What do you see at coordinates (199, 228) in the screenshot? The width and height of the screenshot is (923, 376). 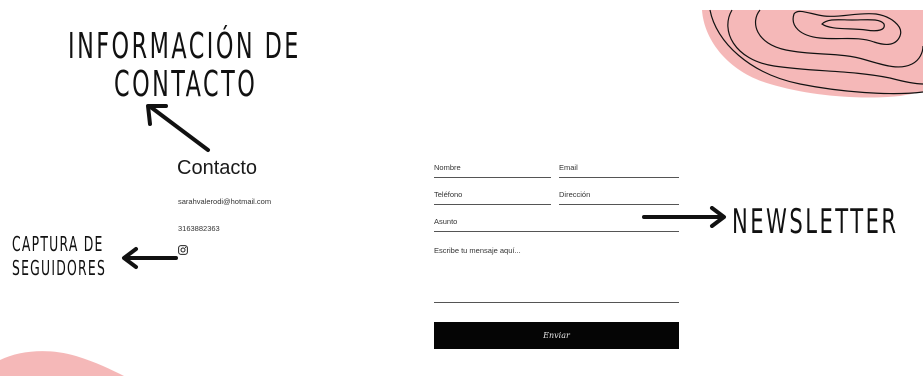 I see `contact-phone: 3163882363` at bounding box center [199, 228].